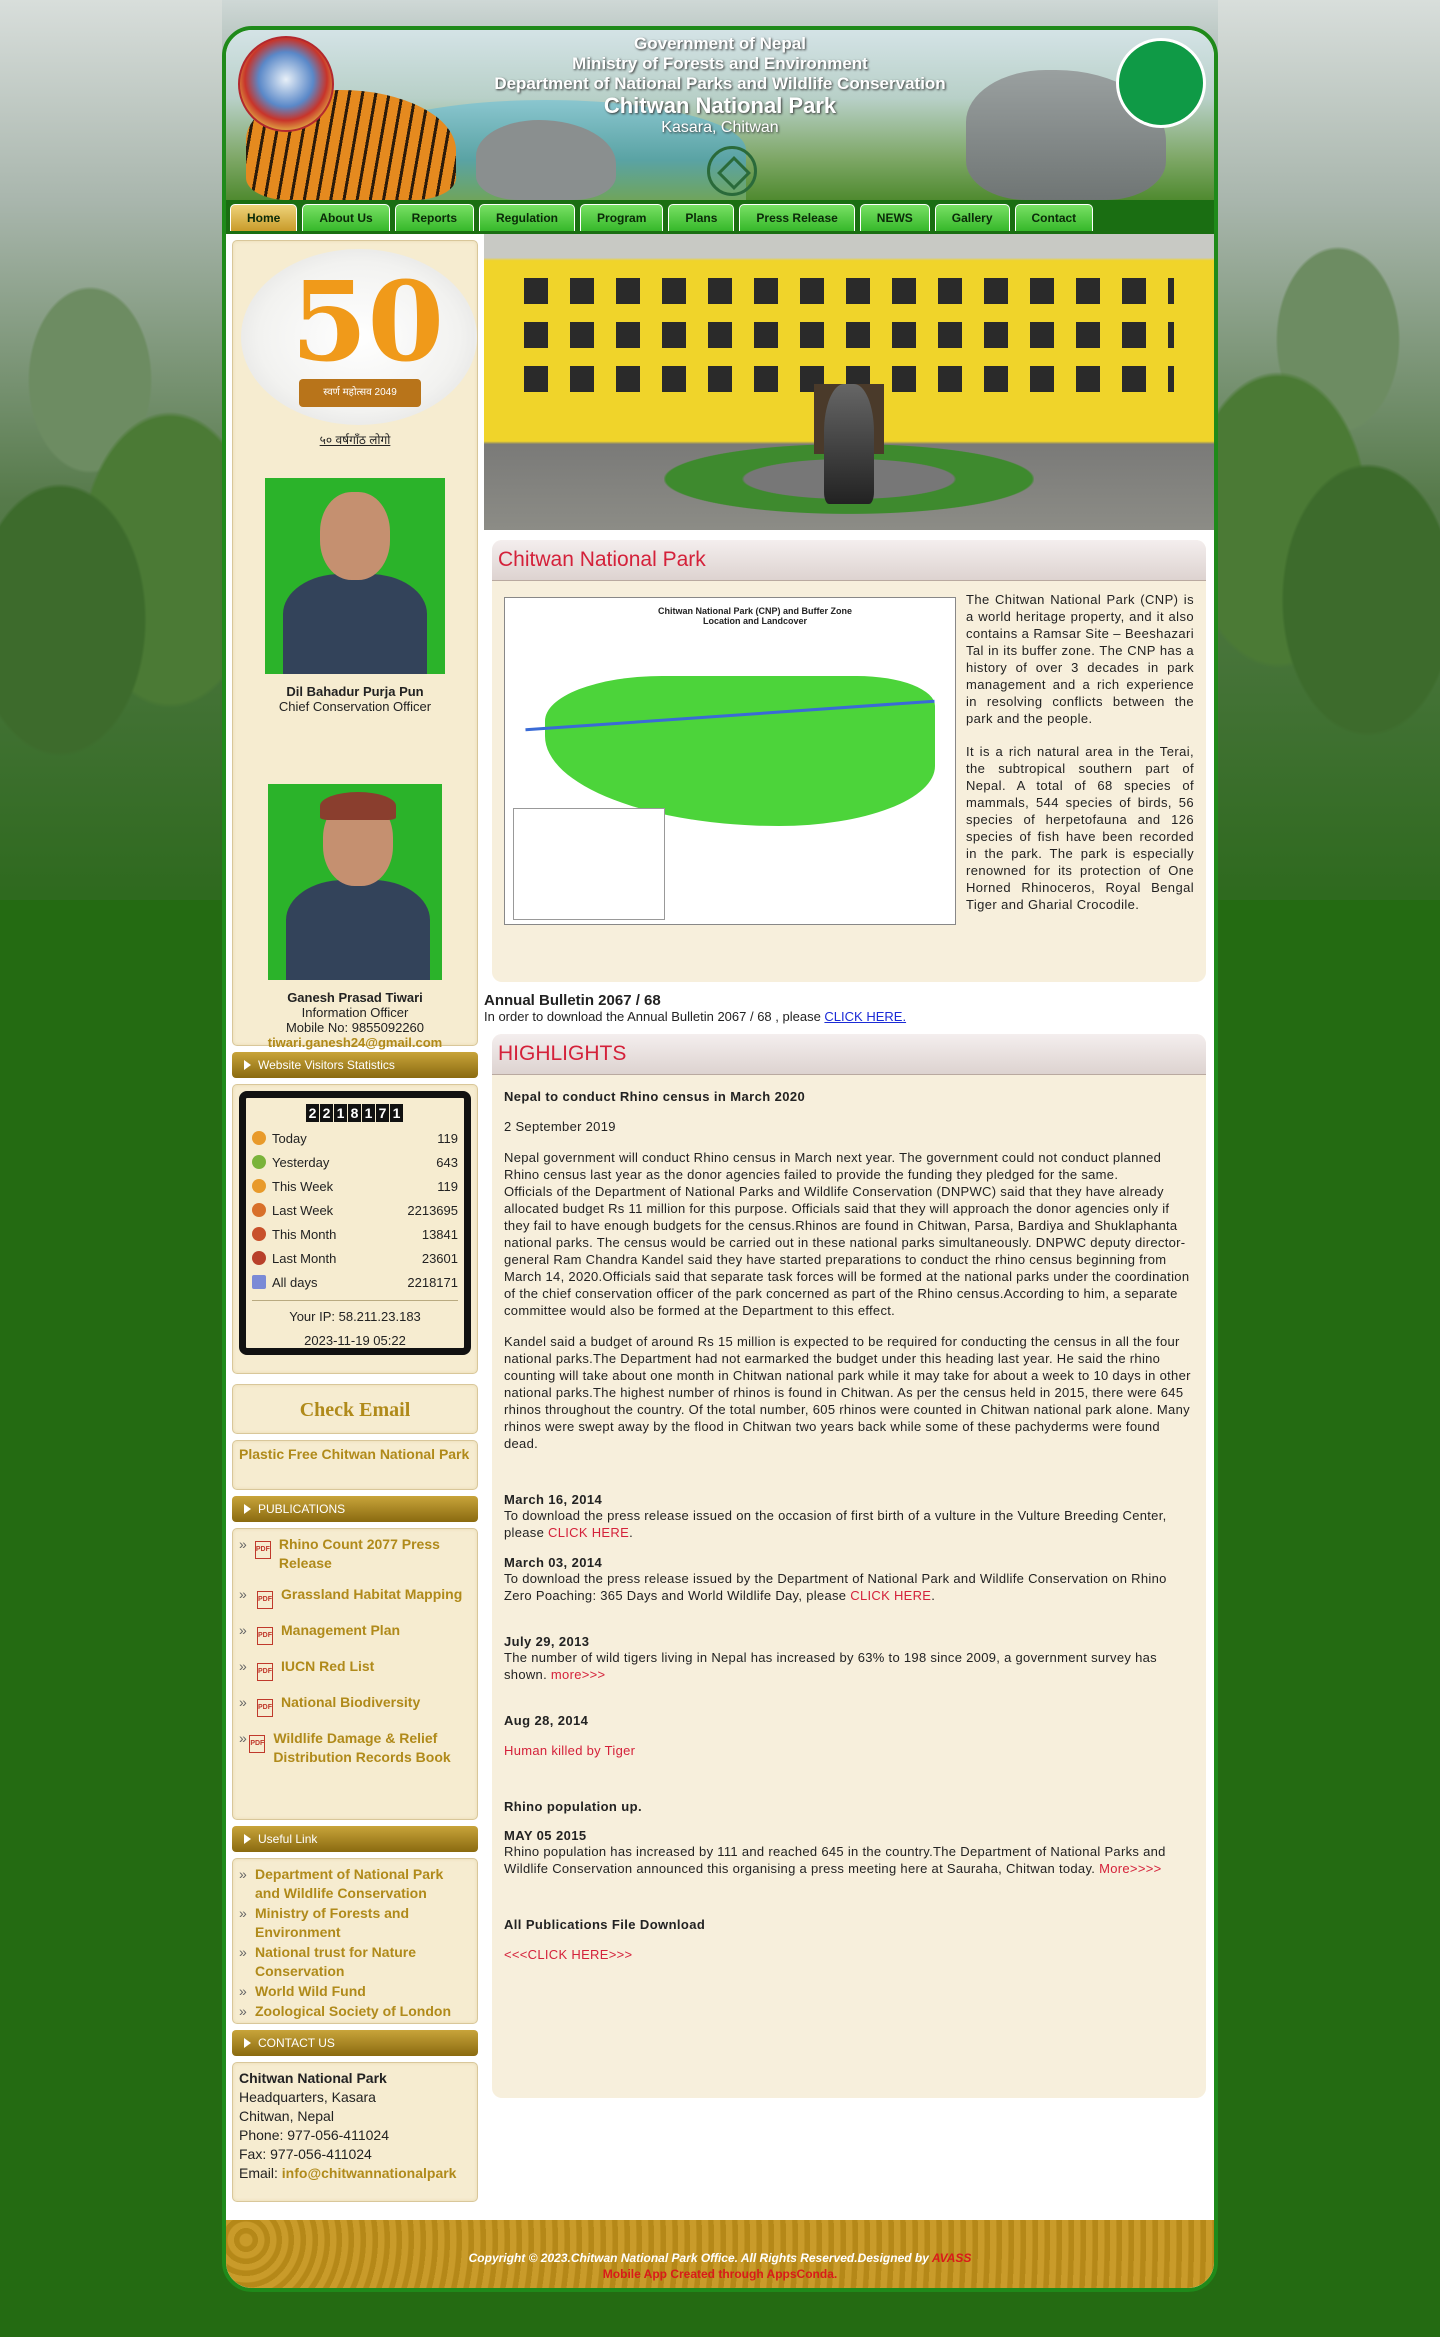  Describe the element at coordinates (589, 864) in the screenshot. I see `map-legend` at that location.